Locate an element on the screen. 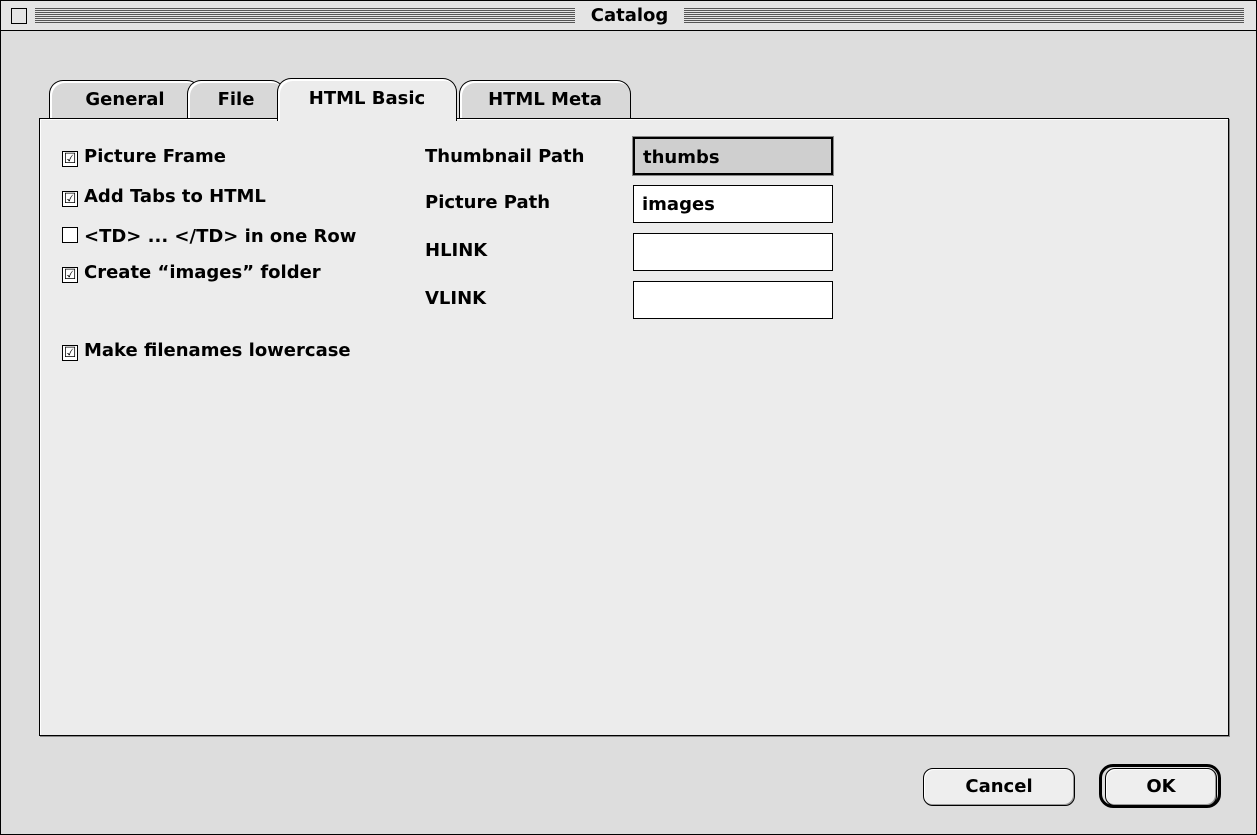 This screenshot has width=1257, height=835. title-bar: Catalog is located at coordinates (628, 16).